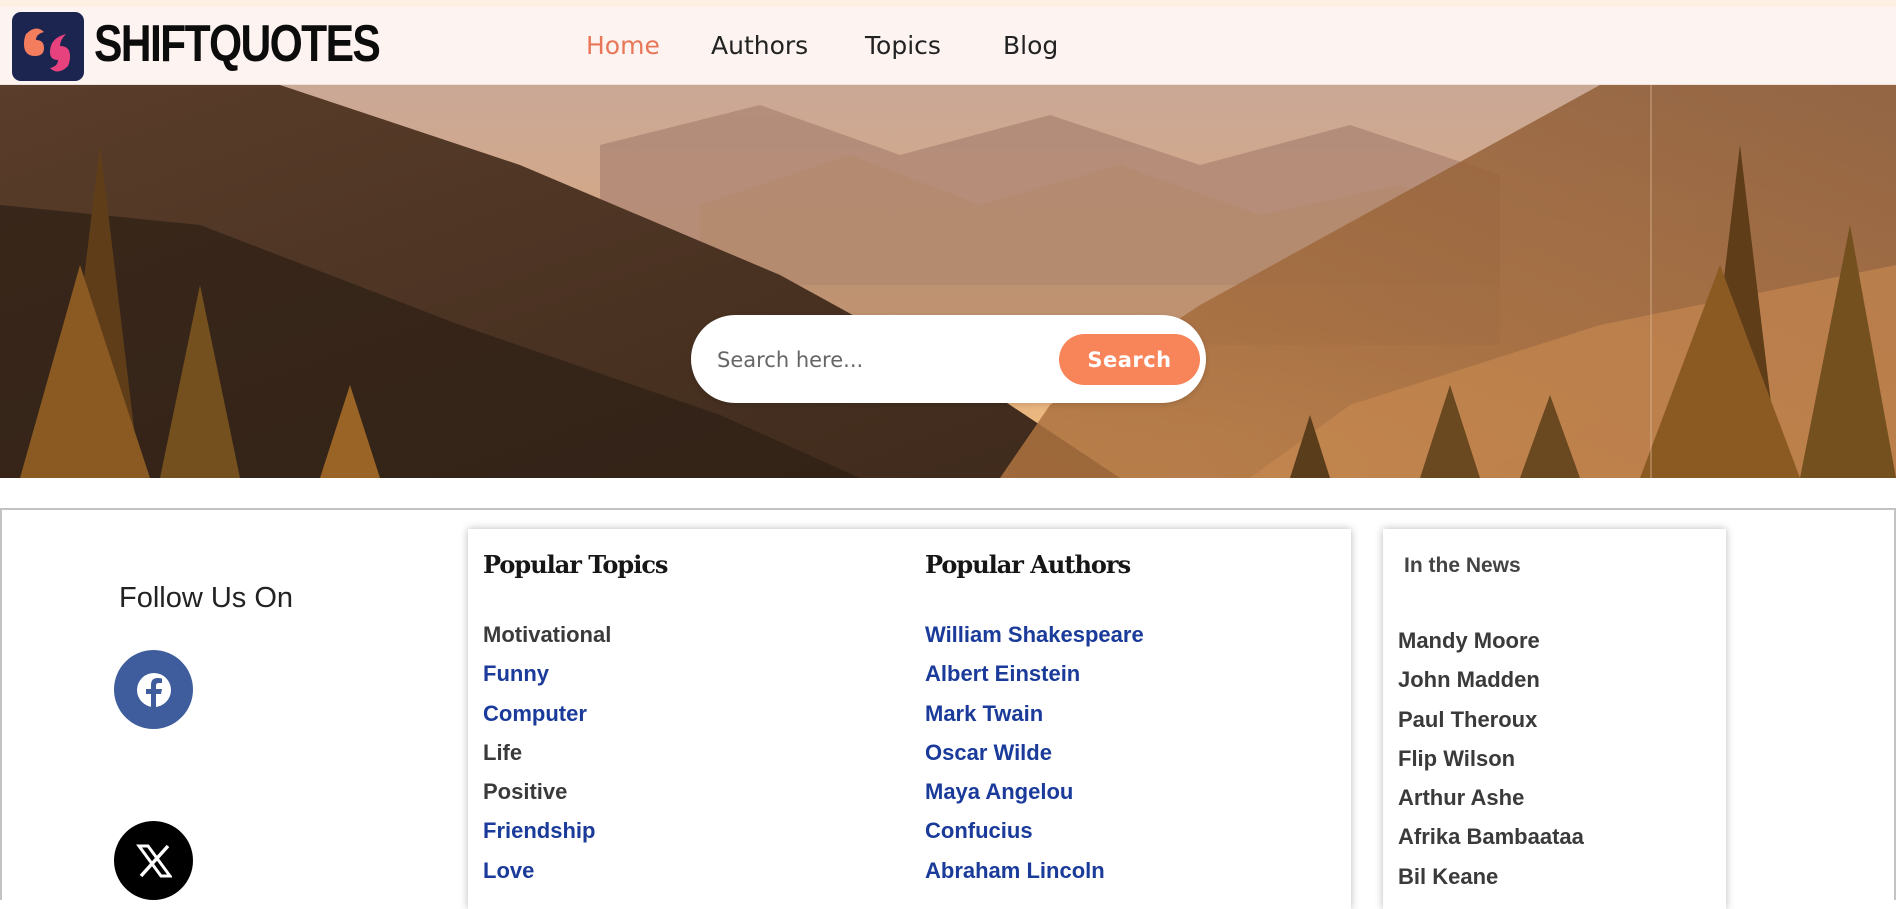 The image size is (1896, 909). I want to click on list-item: Bil Keane, so click(1491, 884).